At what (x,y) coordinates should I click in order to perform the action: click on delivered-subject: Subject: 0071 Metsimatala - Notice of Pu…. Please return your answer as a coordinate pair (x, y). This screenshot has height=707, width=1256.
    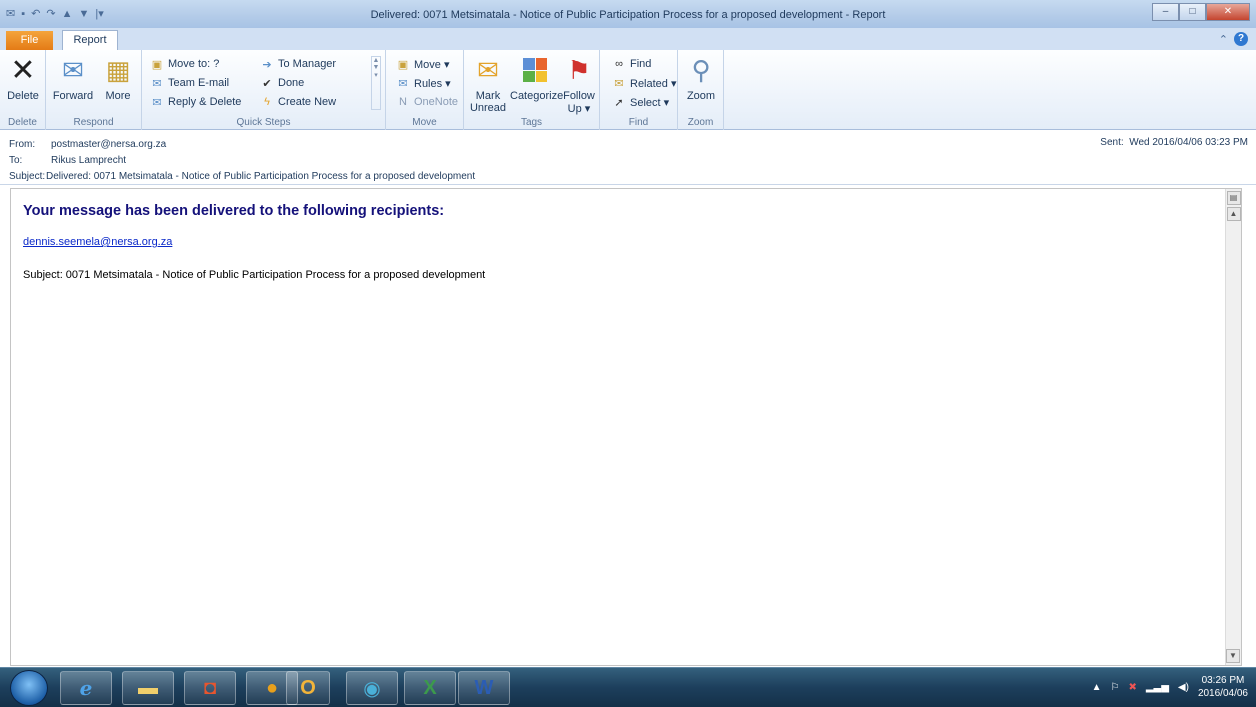
    Looking at the image, I should click on (254, 275).